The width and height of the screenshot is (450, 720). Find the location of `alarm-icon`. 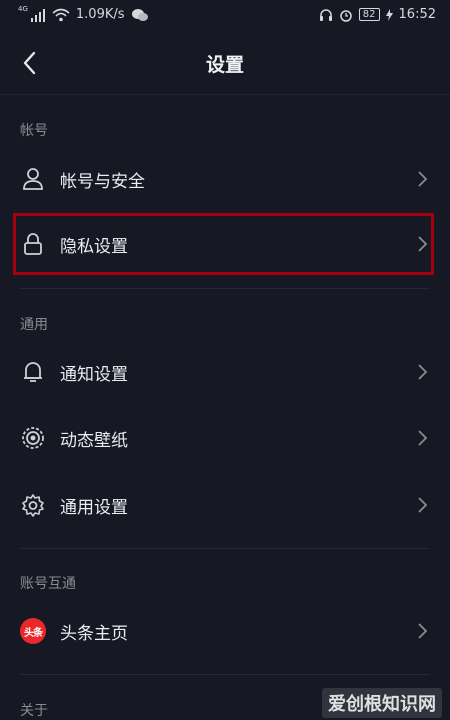

alarm-icon is located at coordinates (346, 15).